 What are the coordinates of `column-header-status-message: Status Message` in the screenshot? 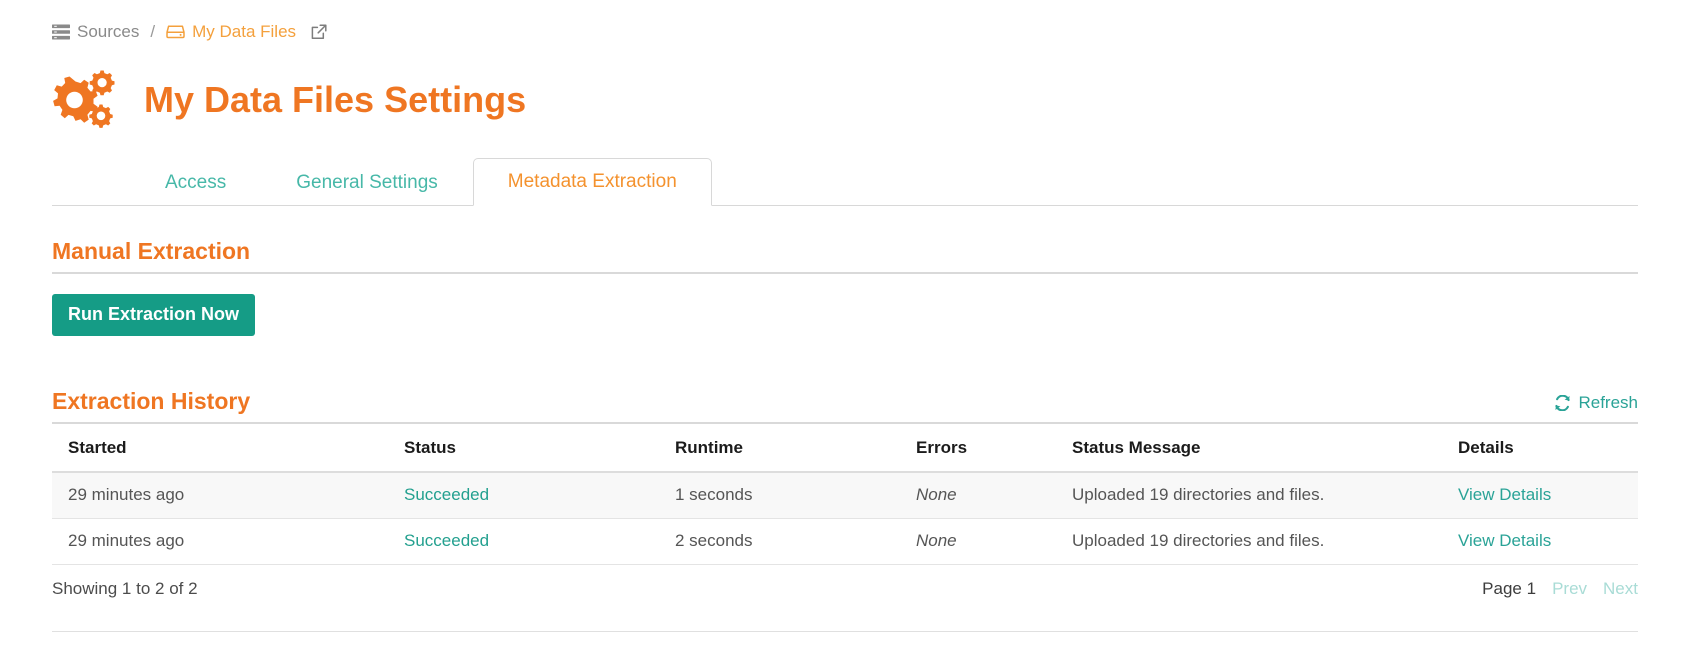 It's located at (1249, 448).